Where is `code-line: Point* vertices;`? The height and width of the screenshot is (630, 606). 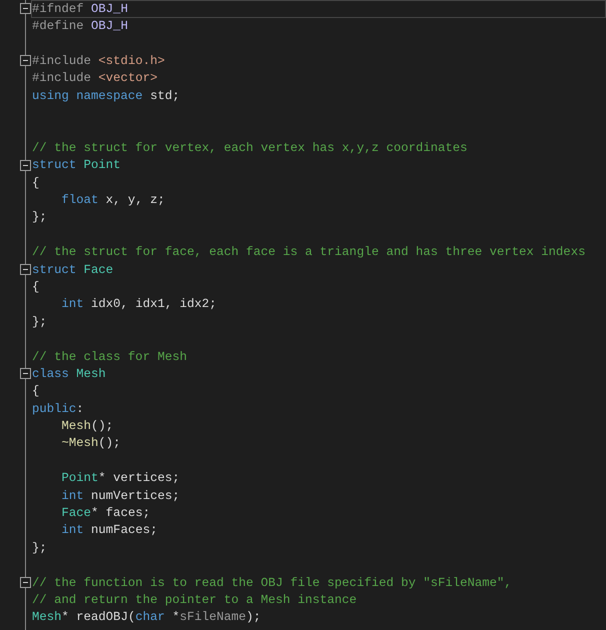 code-line: Point* vertices; is located at coordinates (120, 479).